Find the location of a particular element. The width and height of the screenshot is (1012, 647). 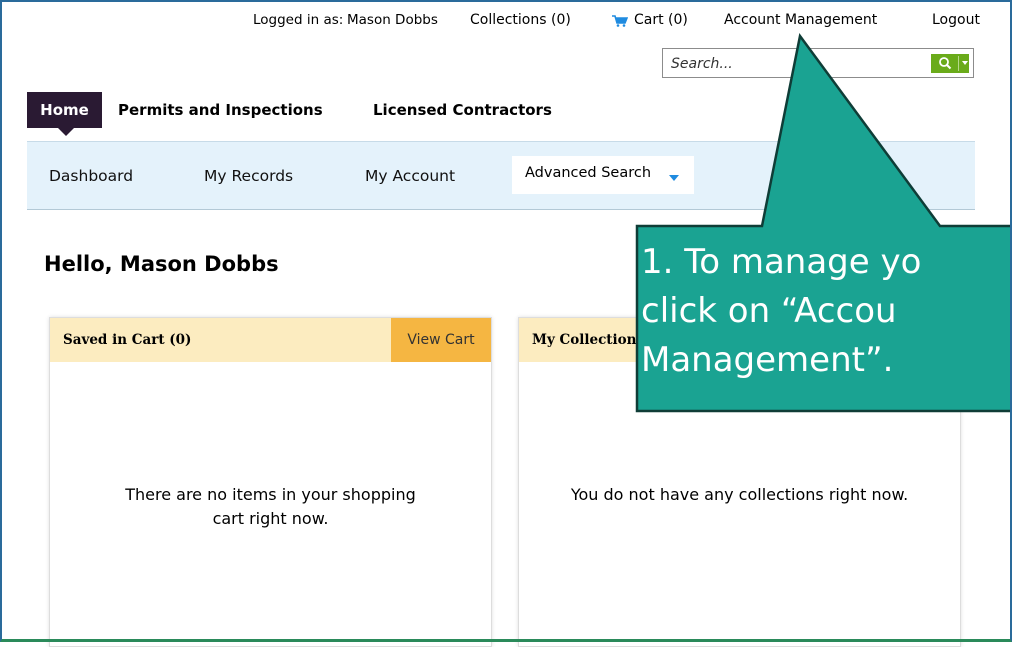

logged-in-label: Logged in as: is located at coordinates (298, 20).